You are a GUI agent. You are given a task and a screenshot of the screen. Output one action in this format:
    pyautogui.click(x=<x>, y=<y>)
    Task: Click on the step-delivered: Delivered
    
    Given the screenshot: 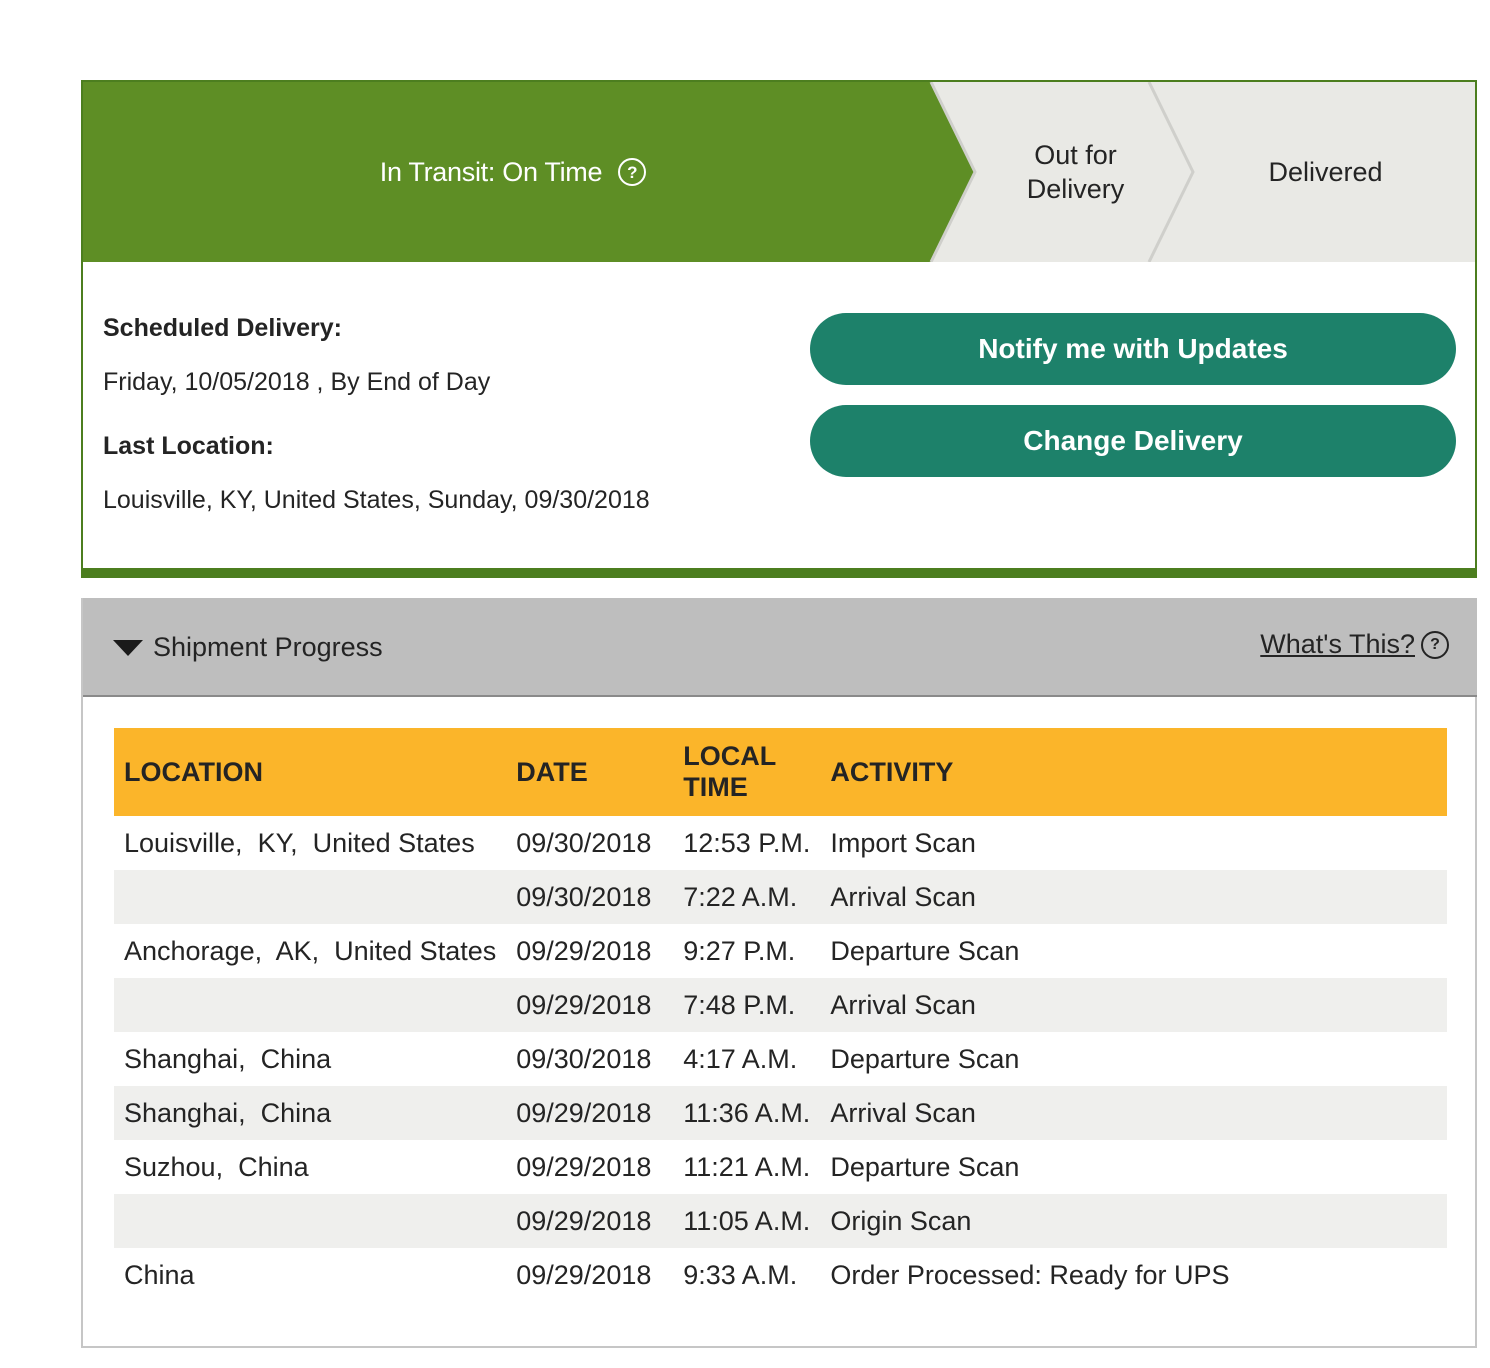 What is the action you would take?
    pyautogui.click(x=1325, y=172)
    